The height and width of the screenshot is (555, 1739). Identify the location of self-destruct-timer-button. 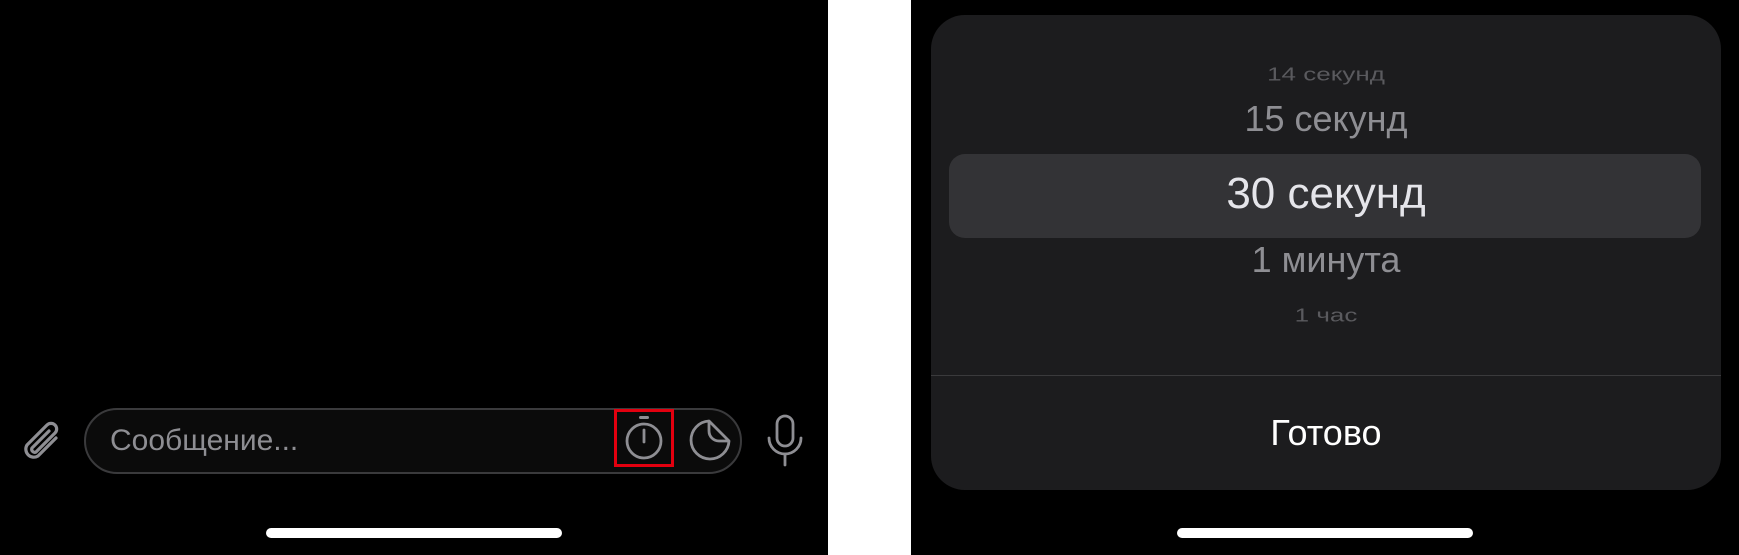
(644, 438).